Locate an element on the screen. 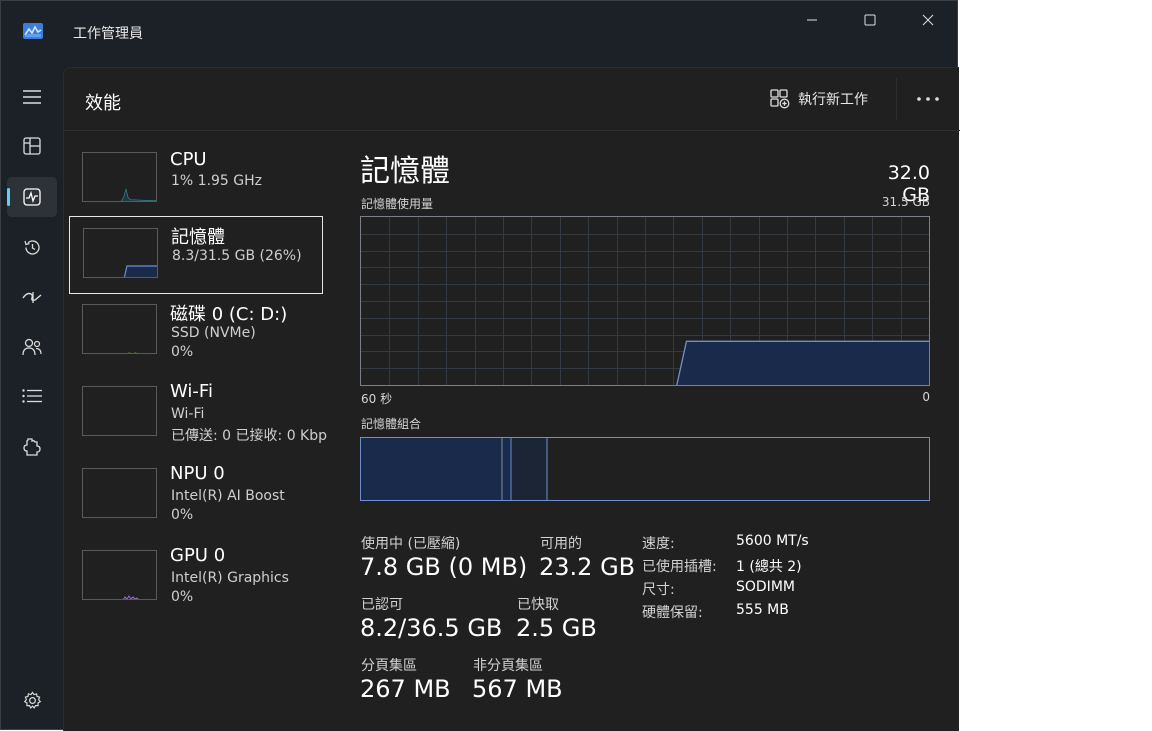 Image resolution: width=1152 pixels, height=731 pixels. nav-settings is located at coordinates (32, 700).